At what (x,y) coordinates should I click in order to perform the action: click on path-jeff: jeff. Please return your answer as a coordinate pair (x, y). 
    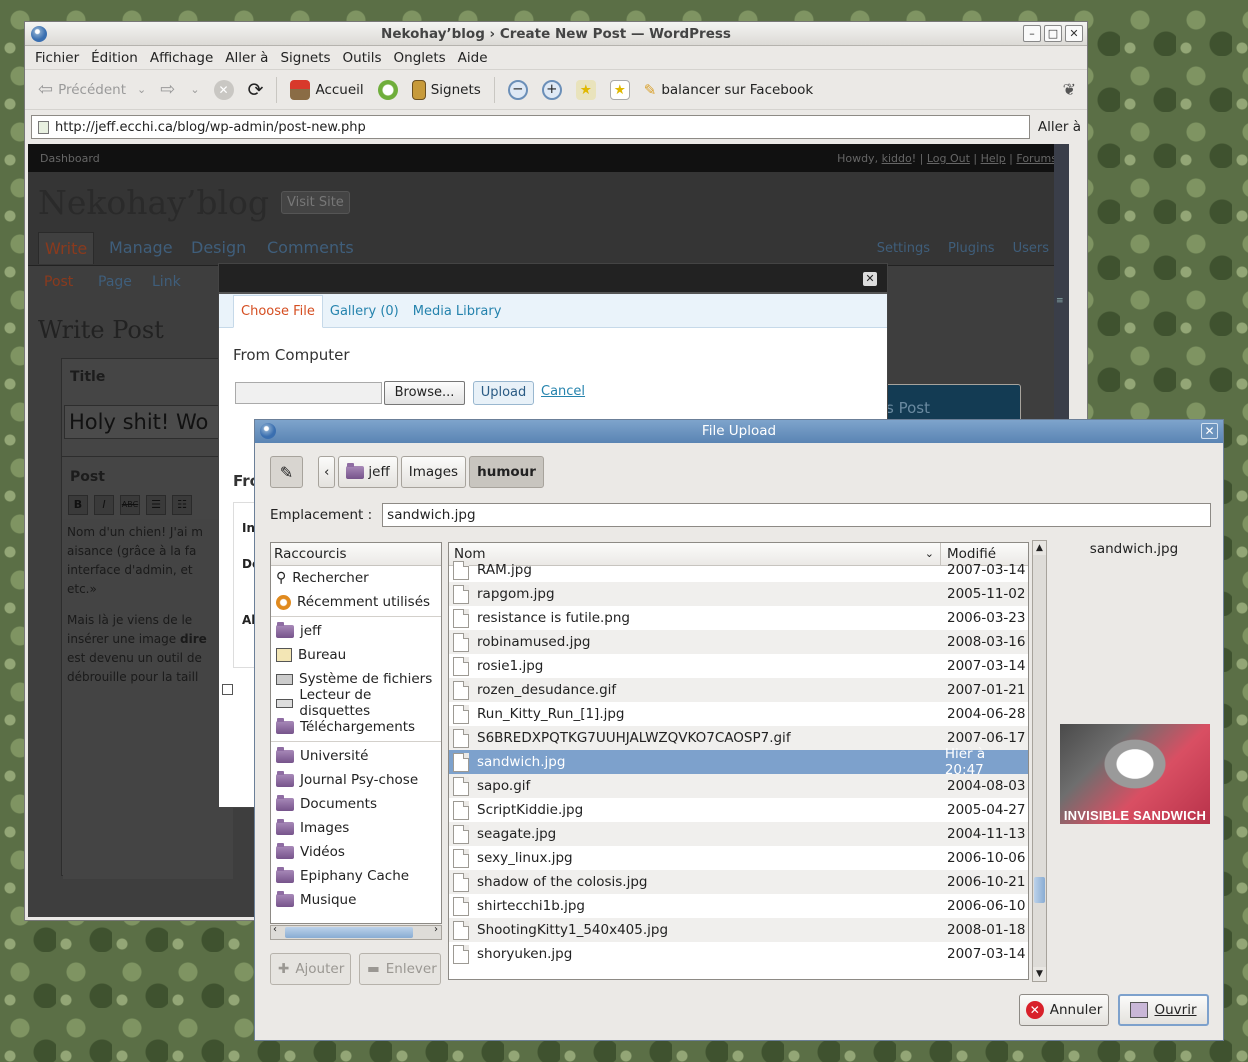
    Looking at the image, I should click on (368, 472).